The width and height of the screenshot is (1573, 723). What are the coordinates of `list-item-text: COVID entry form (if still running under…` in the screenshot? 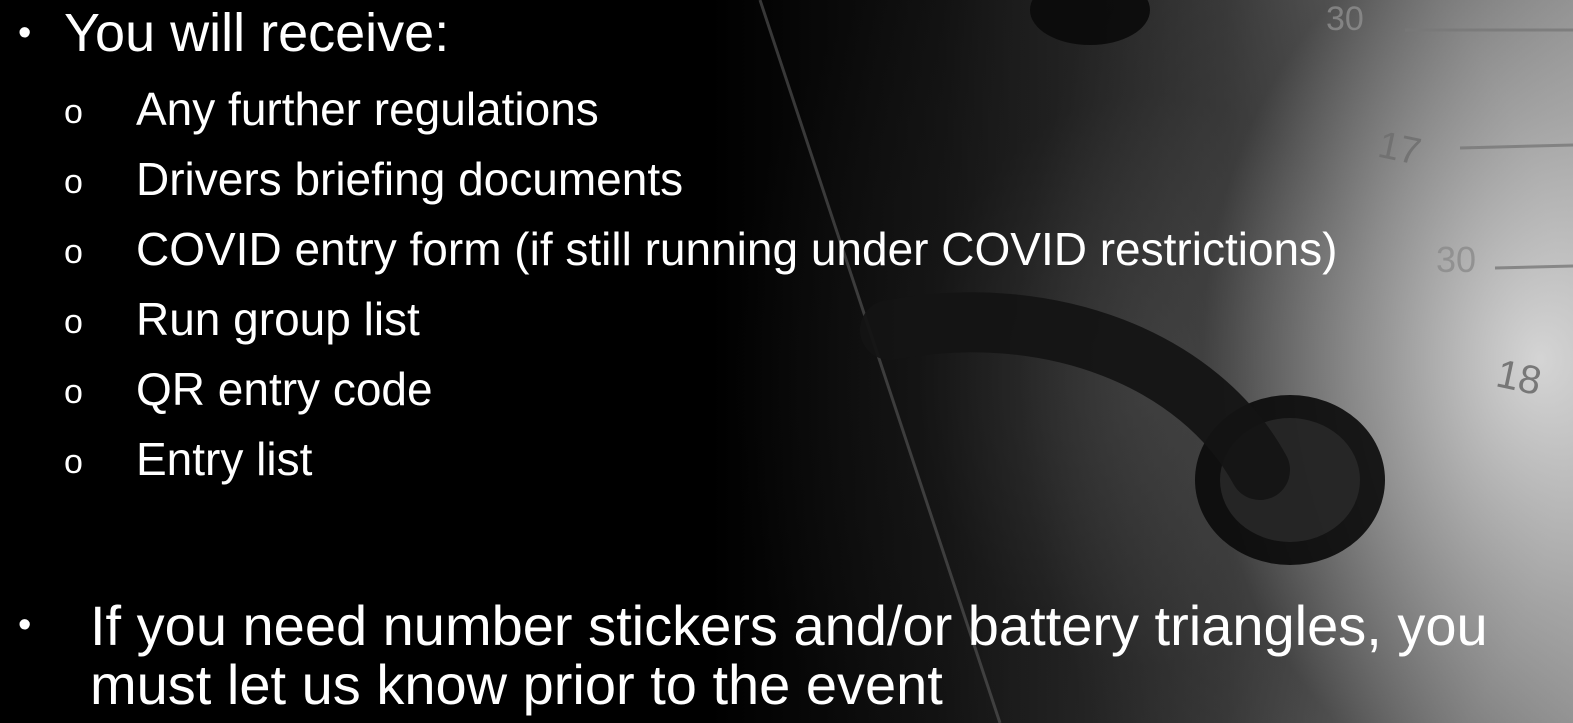 It's located at (737, 249).